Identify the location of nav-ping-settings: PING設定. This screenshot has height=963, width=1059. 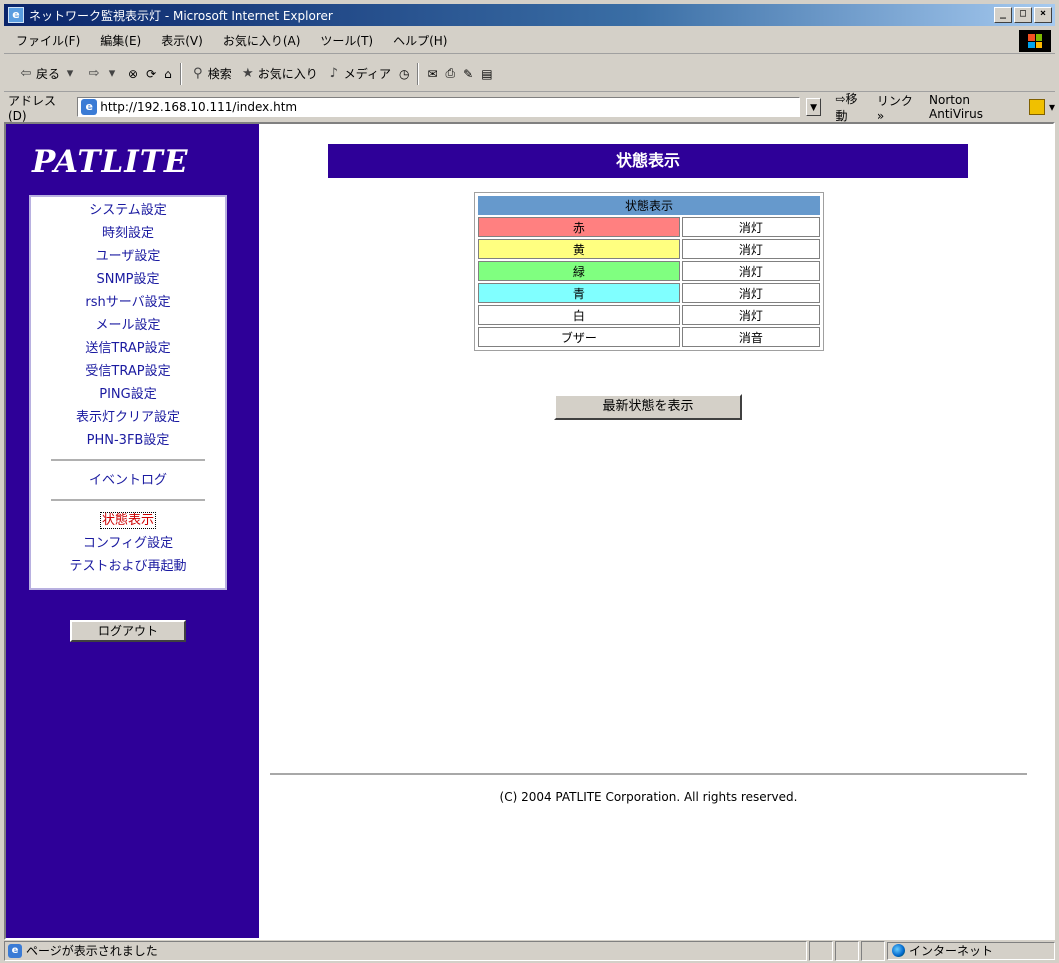
(128, 394).